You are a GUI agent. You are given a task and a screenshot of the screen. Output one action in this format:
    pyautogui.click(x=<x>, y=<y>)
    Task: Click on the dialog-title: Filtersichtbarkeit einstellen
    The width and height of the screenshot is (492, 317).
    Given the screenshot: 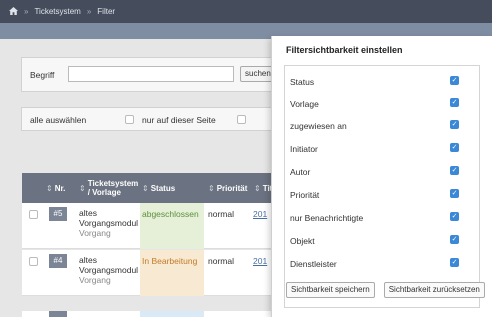 What is the action you would take?
    pyautogui.click(x=344, y=50)
    